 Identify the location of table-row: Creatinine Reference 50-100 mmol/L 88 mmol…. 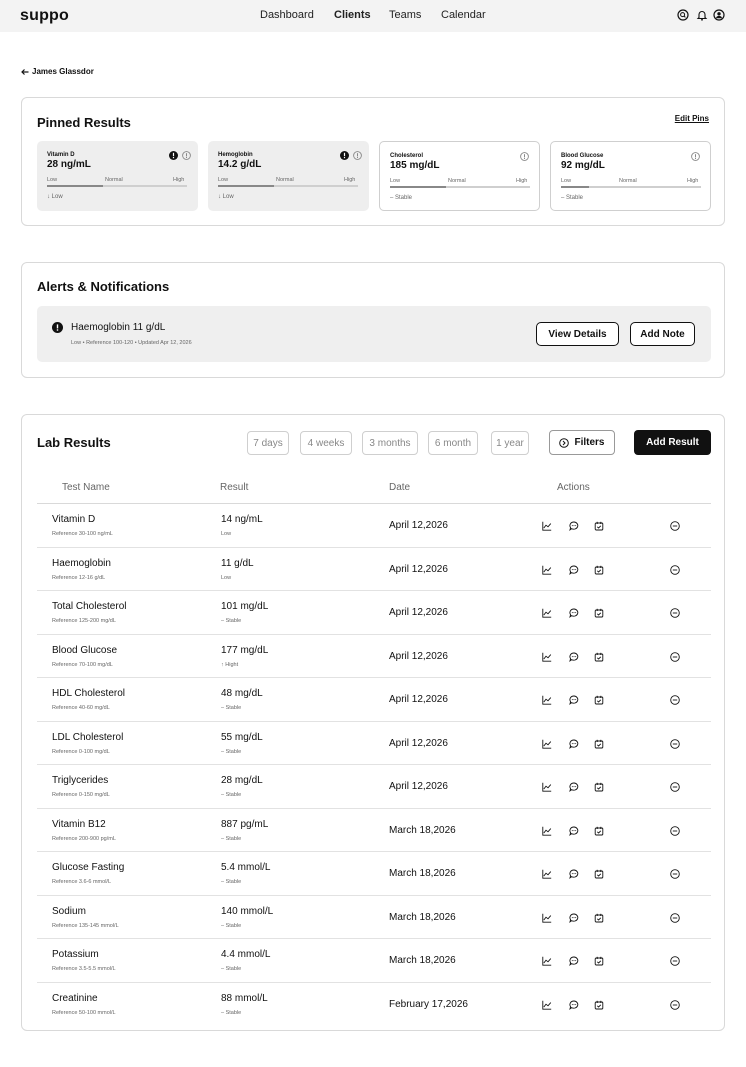
(374, 1005).